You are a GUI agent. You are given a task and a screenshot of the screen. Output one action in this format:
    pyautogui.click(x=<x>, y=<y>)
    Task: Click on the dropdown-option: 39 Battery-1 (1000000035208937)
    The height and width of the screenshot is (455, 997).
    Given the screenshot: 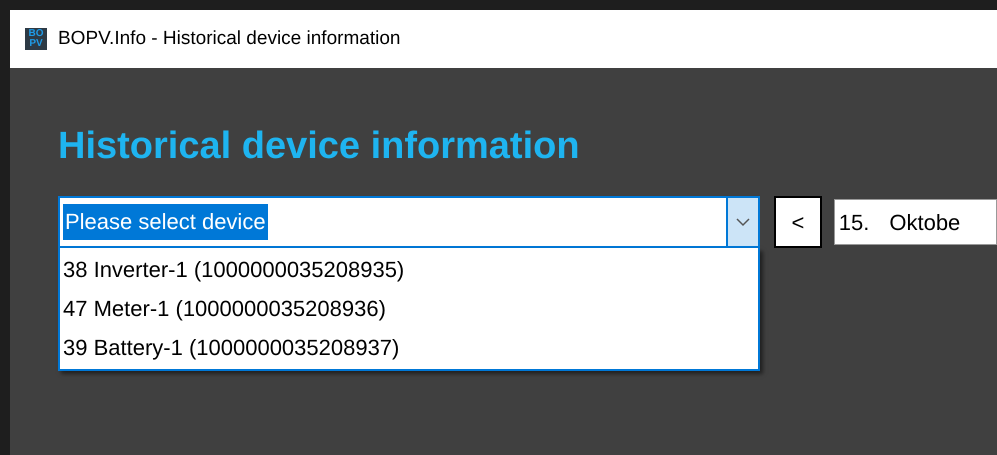 What is the action you would take?
    pyautogui.click(x=409, y=347)
    